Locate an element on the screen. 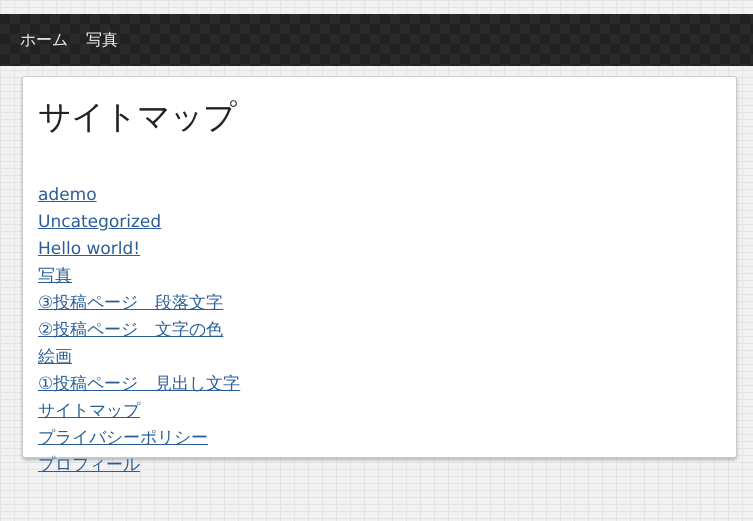 The height and width of the screenshot is (521, 753). nav-link: 写真 is located at coordinates (102, 40).